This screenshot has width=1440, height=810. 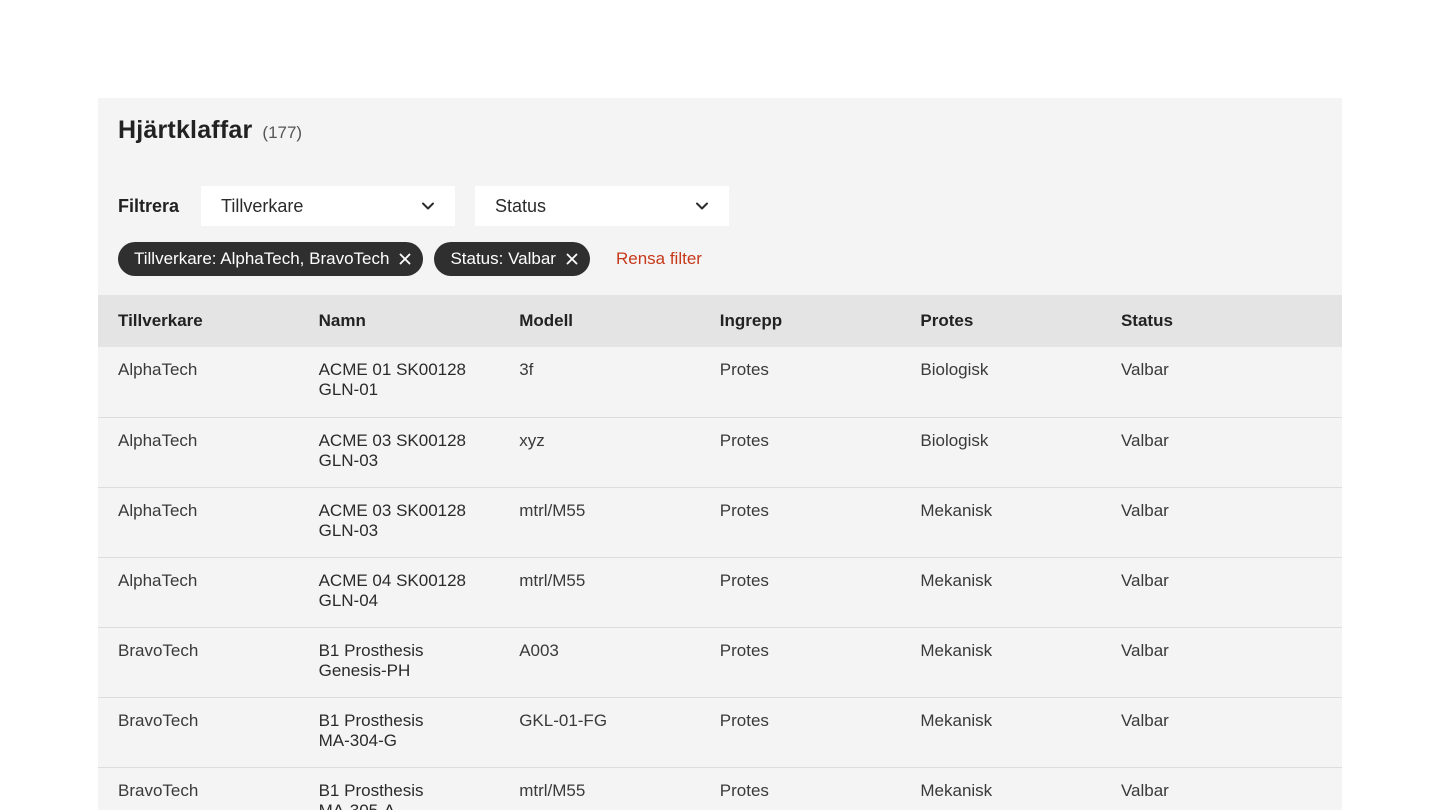 I want to click on column-header-status: Status, so click(x=1221, y=321).